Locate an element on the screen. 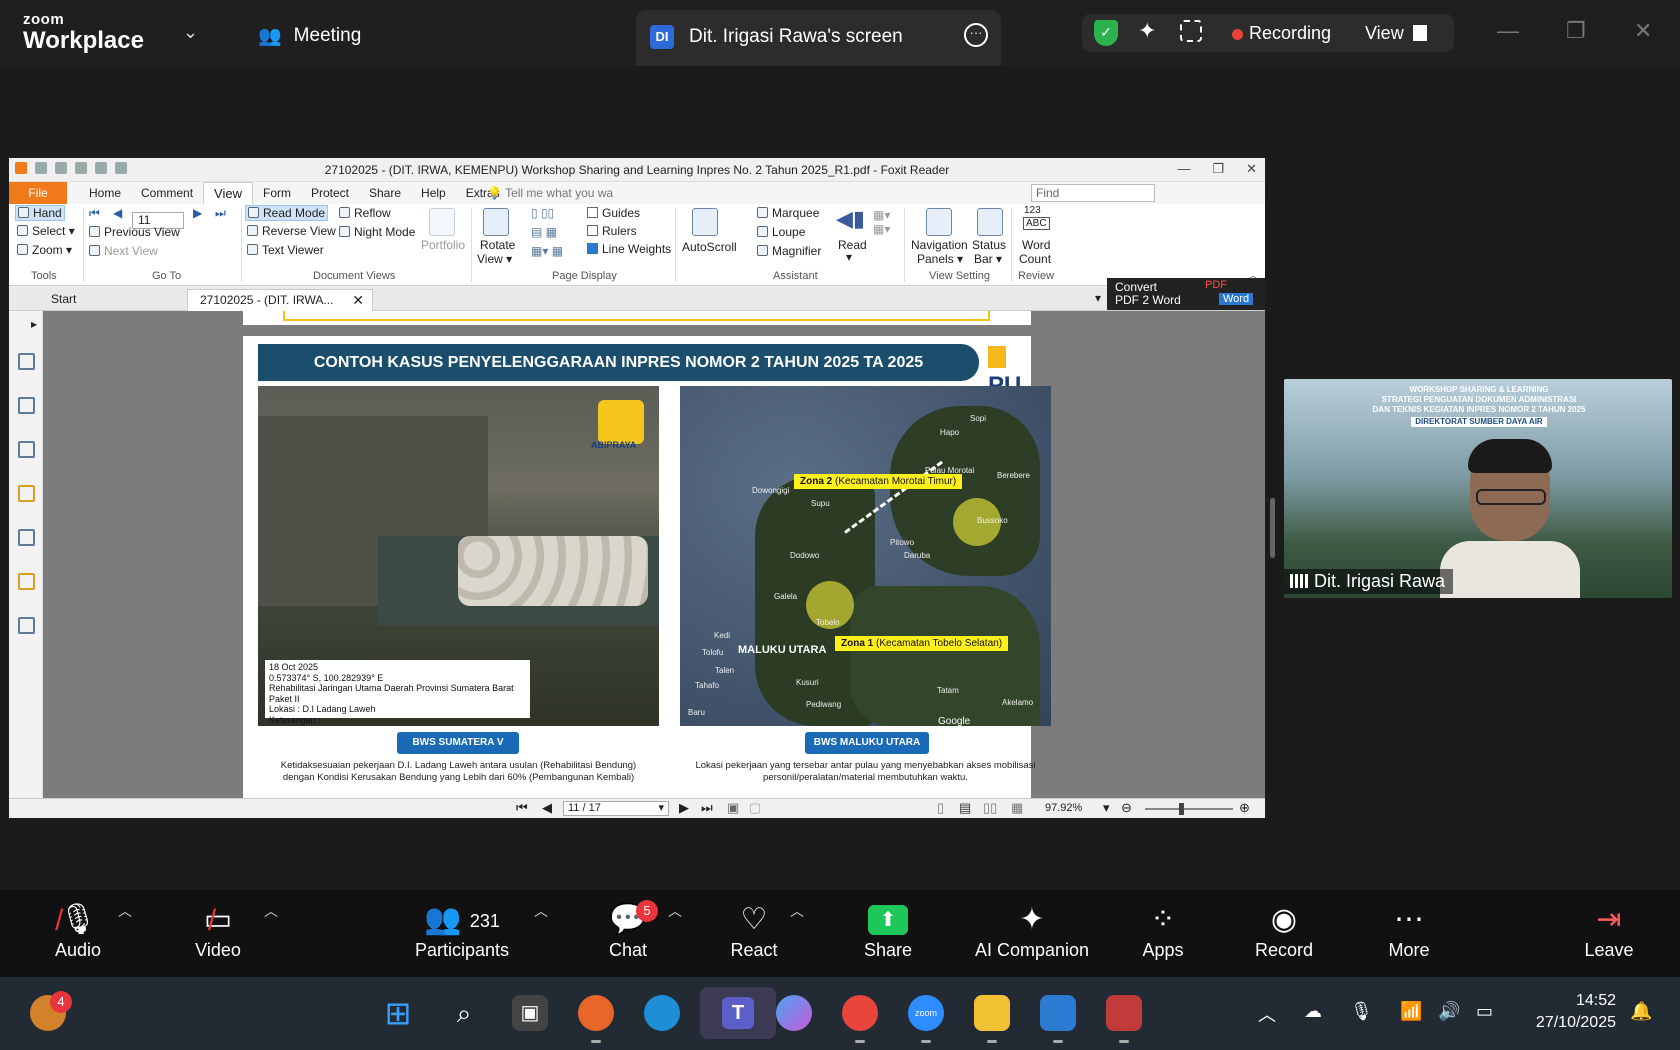 Image resolution: width=1680 pixels, height=1050 pixels. read-options-icon: ▦▾ ▦▾ is located at coordinates (881, 222).